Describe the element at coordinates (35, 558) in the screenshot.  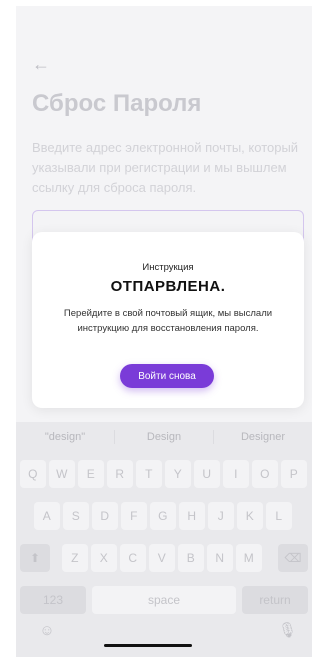
I see `shift-icon: ⬆` at that location.